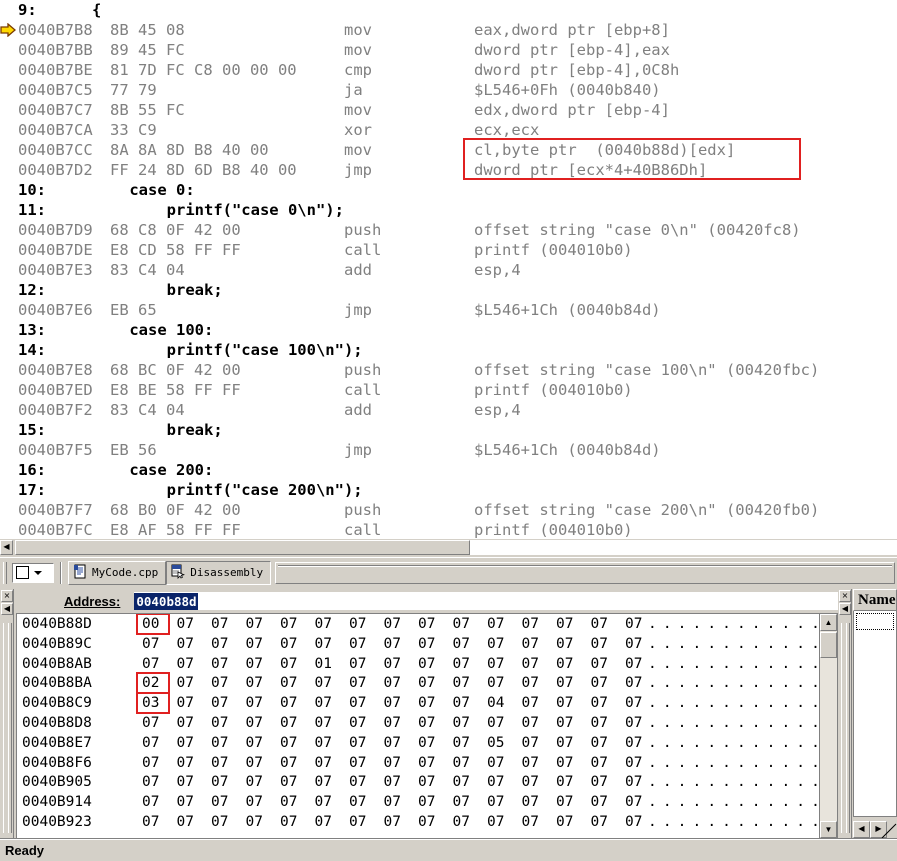  I want to click on source-line: 13: case 100:, so click(448, 330).